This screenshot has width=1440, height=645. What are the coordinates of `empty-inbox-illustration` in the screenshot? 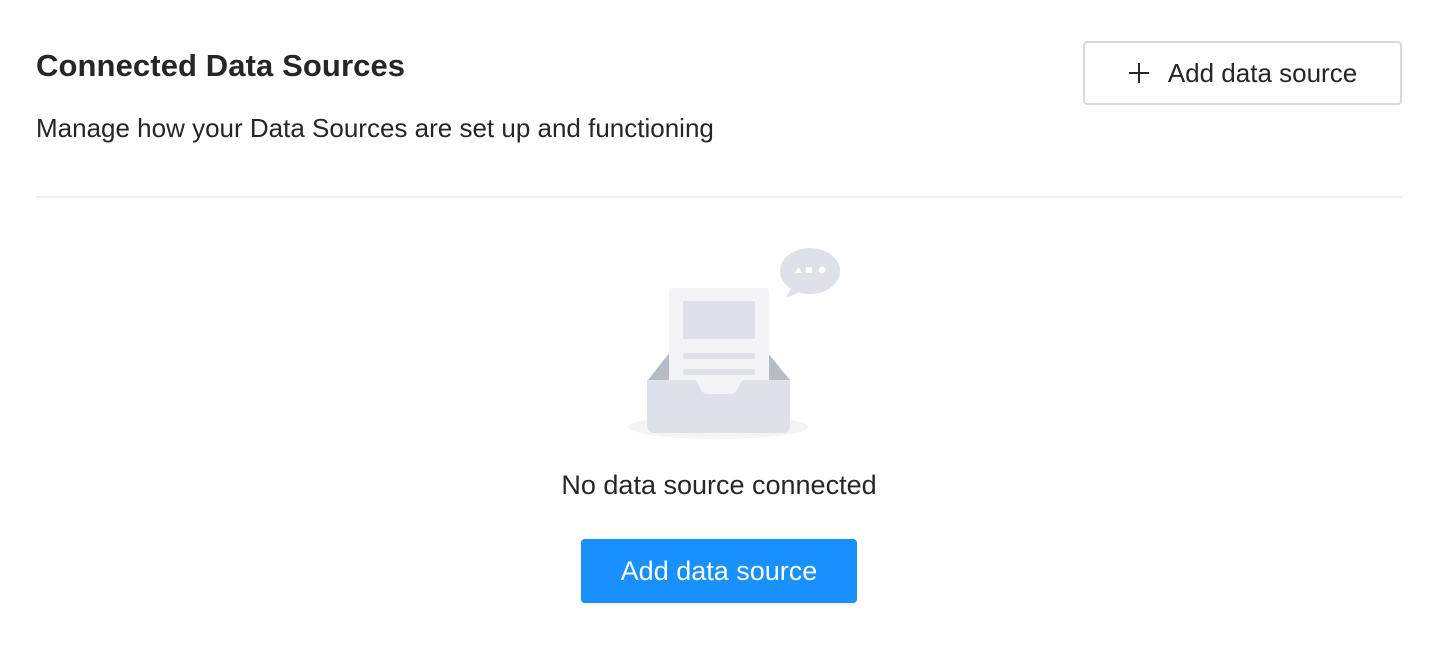 It's located at (734, 343).